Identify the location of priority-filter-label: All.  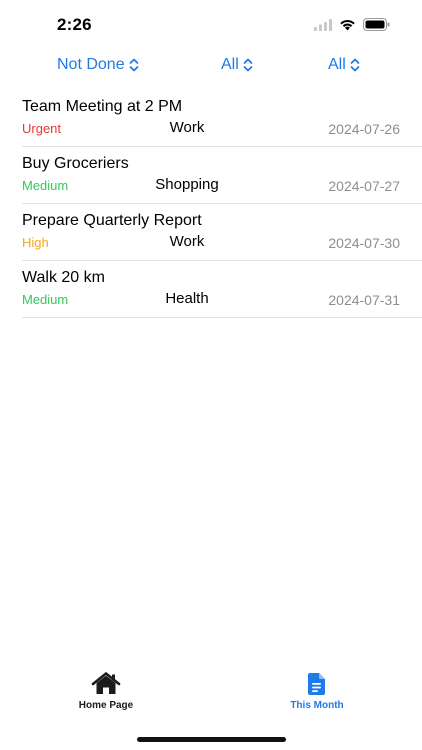
(230, 64).